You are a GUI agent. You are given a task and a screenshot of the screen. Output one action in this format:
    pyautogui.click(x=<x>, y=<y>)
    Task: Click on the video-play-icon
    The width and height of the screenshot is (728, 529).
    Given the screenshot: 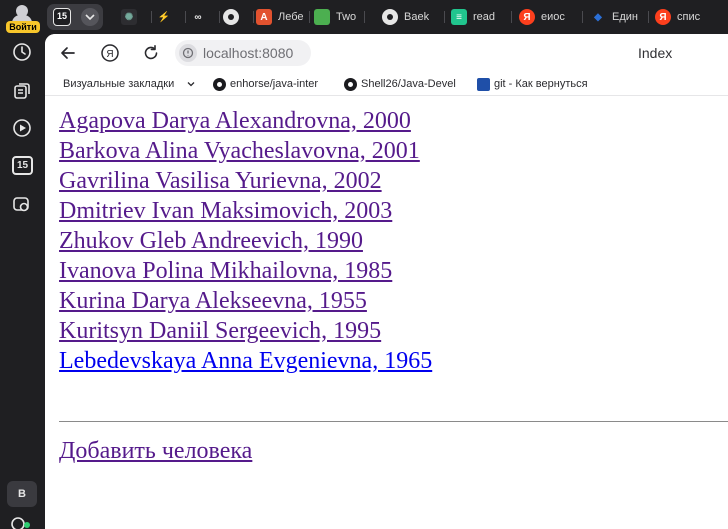 What is the action you would take?
    pyautogui.click(x=22, y=128)
    